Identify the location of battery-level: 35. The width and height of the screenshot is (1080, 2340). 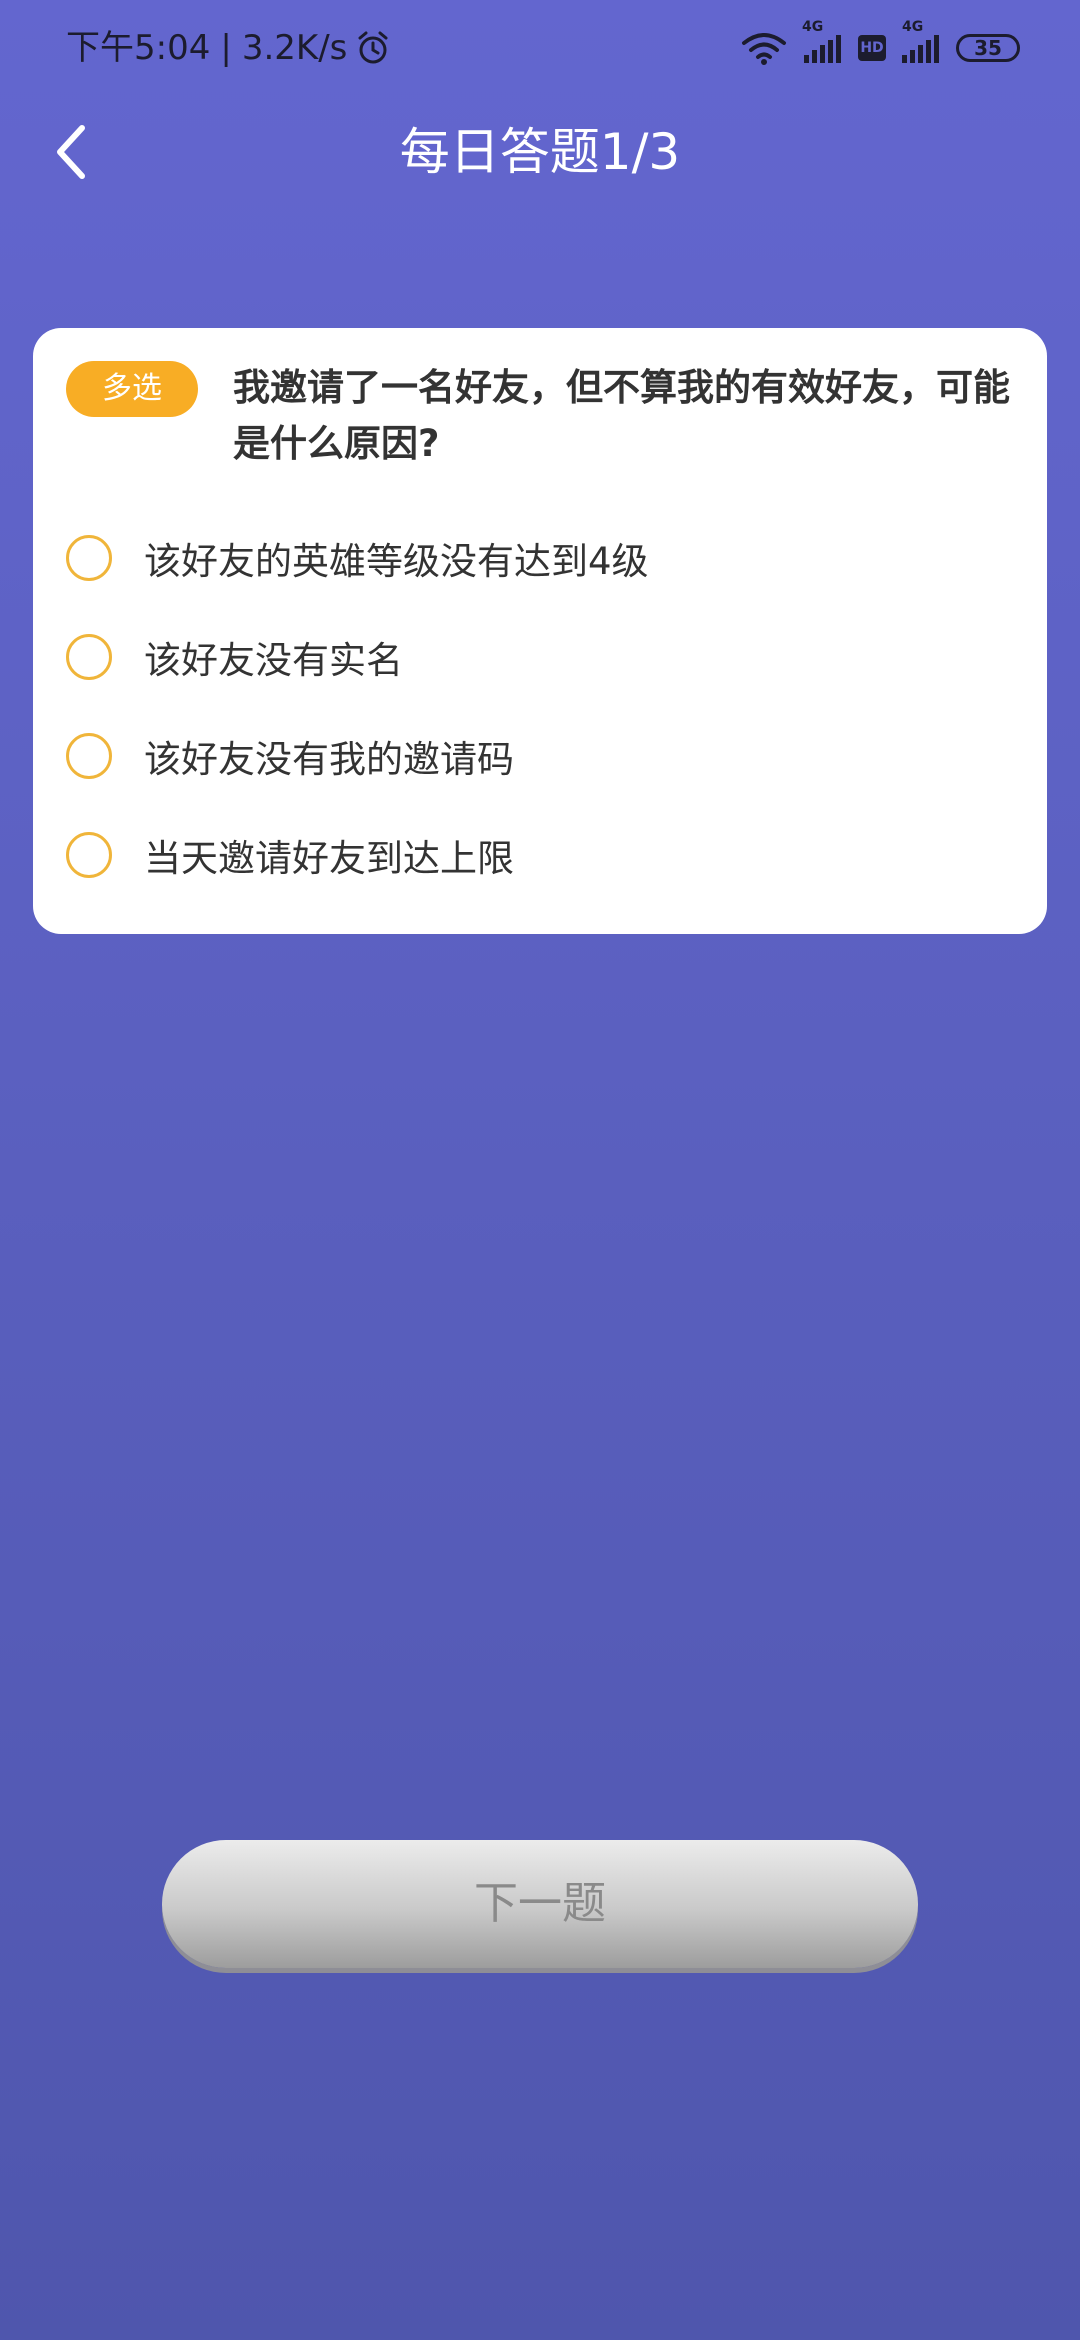
(988, 48).